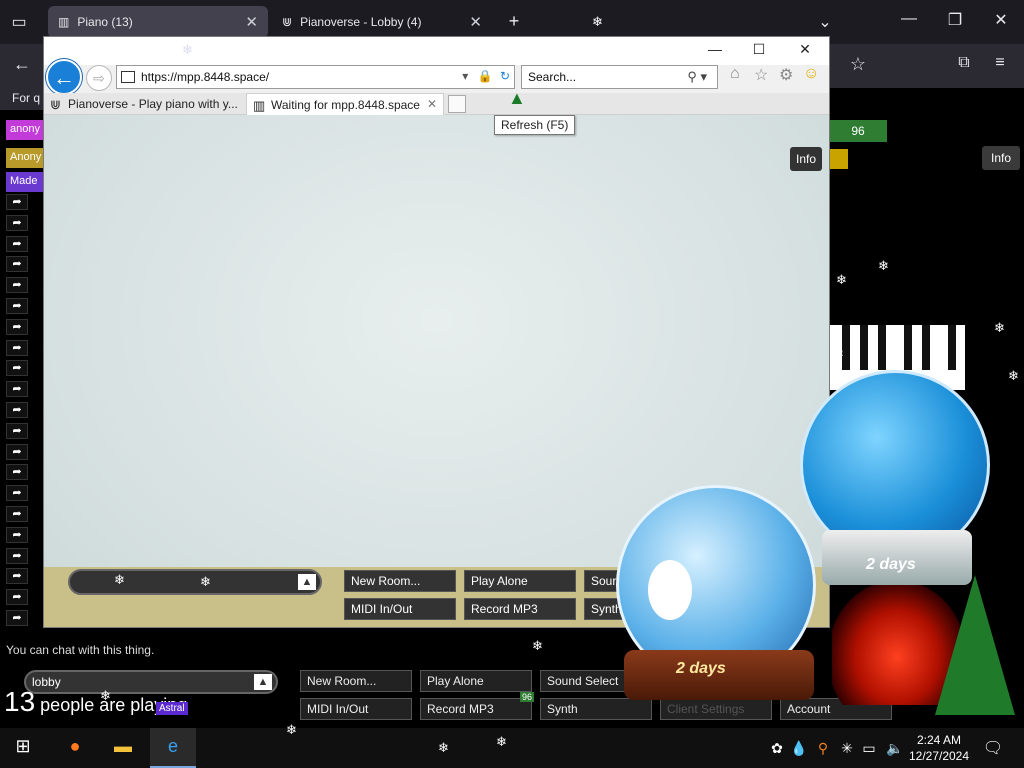  Describe the element at coordinates (697, 77) in the screenshot. I see `search-icon: ⚲ ▾` at that location.